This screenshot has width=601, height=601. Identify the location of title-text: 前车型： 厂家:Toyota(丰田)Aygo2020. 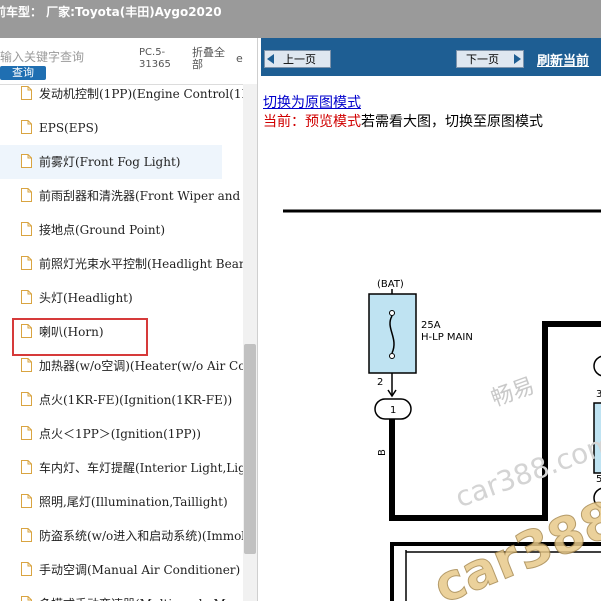
(111, 12).